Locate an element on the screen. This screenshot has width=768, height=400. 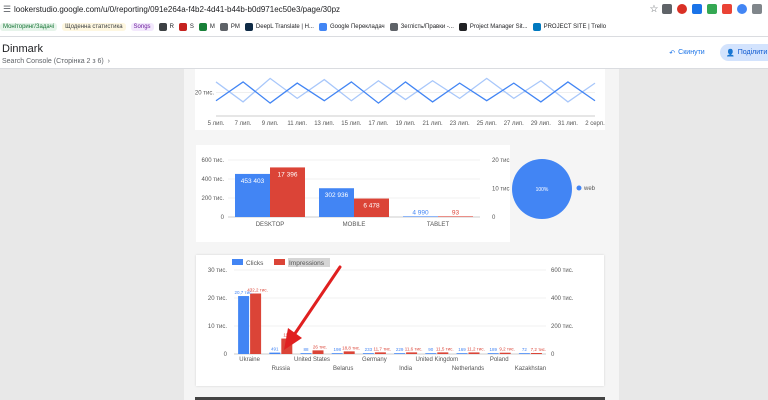
bookmark-label: Google Перекладач is located at coordinates (357, 27).